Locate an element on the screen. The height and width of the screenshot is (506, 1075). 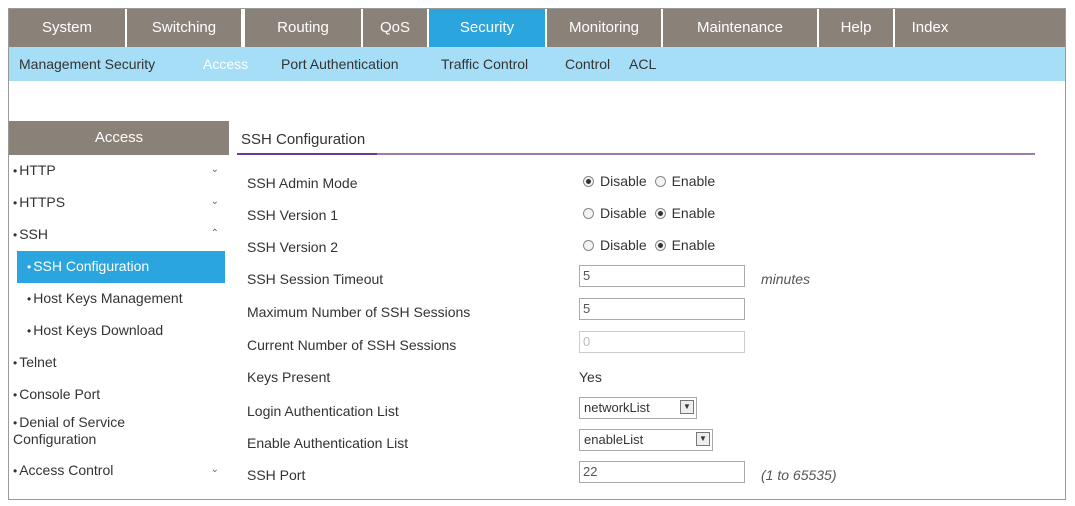
enable-auth-select: enableList ▼ is located at coordinates (646, 440).